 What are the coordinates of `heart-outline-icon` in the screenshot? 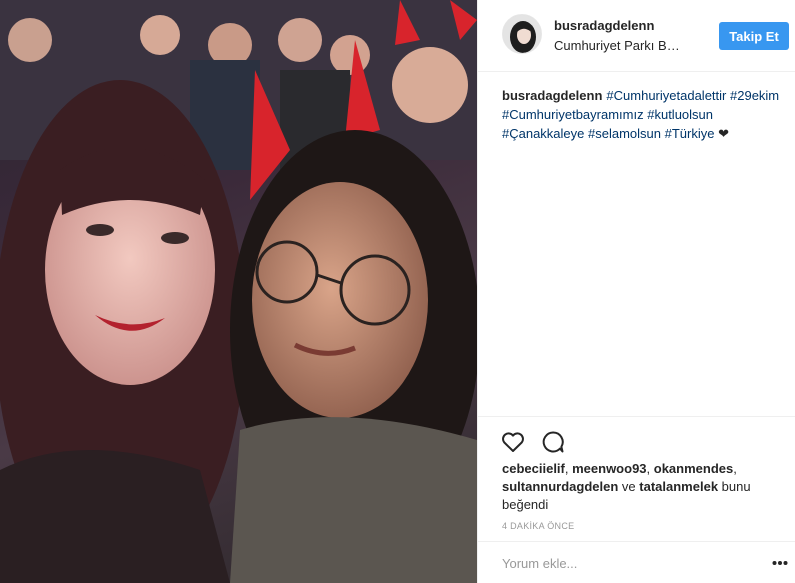 It's located at (513, 442).